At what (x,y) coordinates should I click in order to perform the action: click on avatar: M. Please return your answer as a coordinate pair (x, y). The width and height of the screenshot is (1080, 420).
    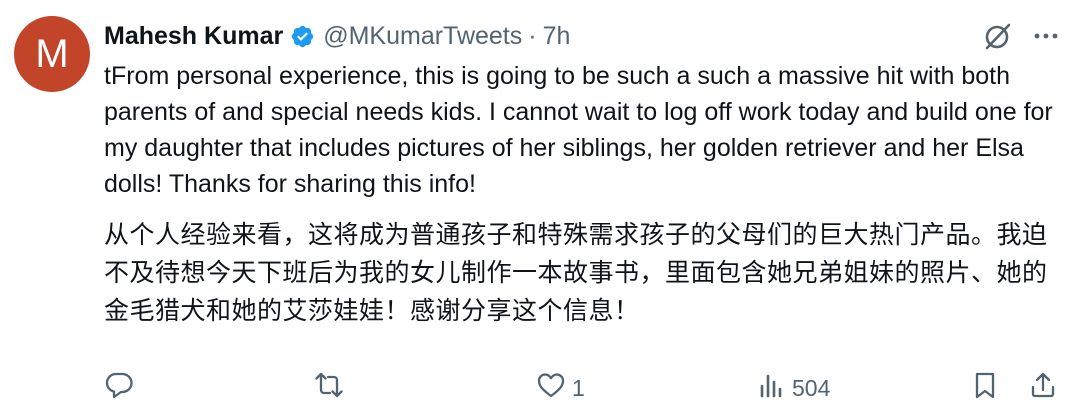
    Looking at the image, I should click on (52, 54).